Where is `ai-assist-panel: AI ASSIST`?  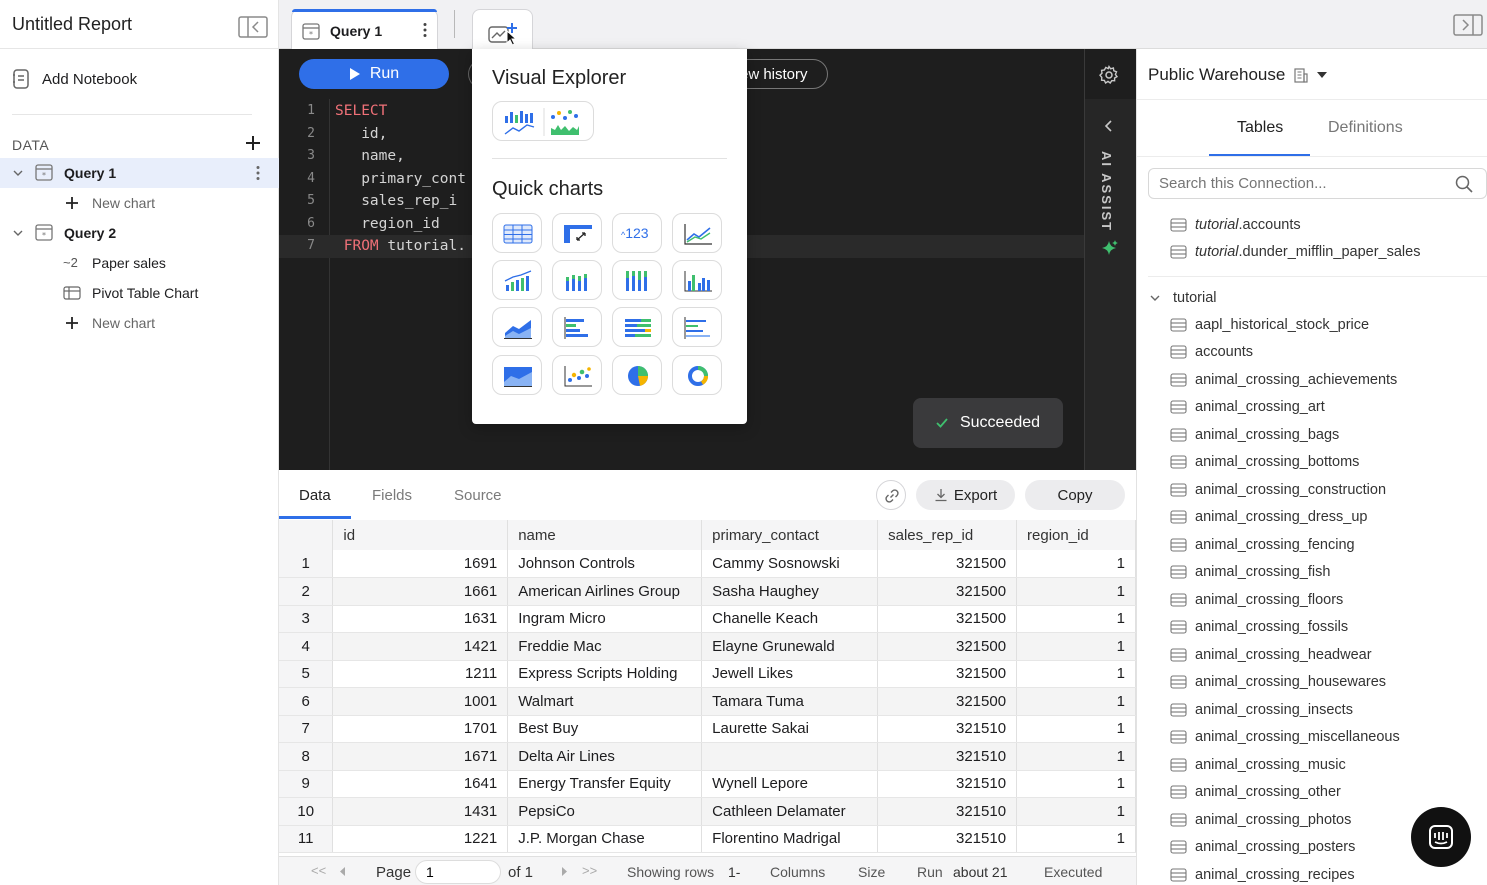
ai-assist-panel: AI ASSIST is located at coordinates (1110, 284).